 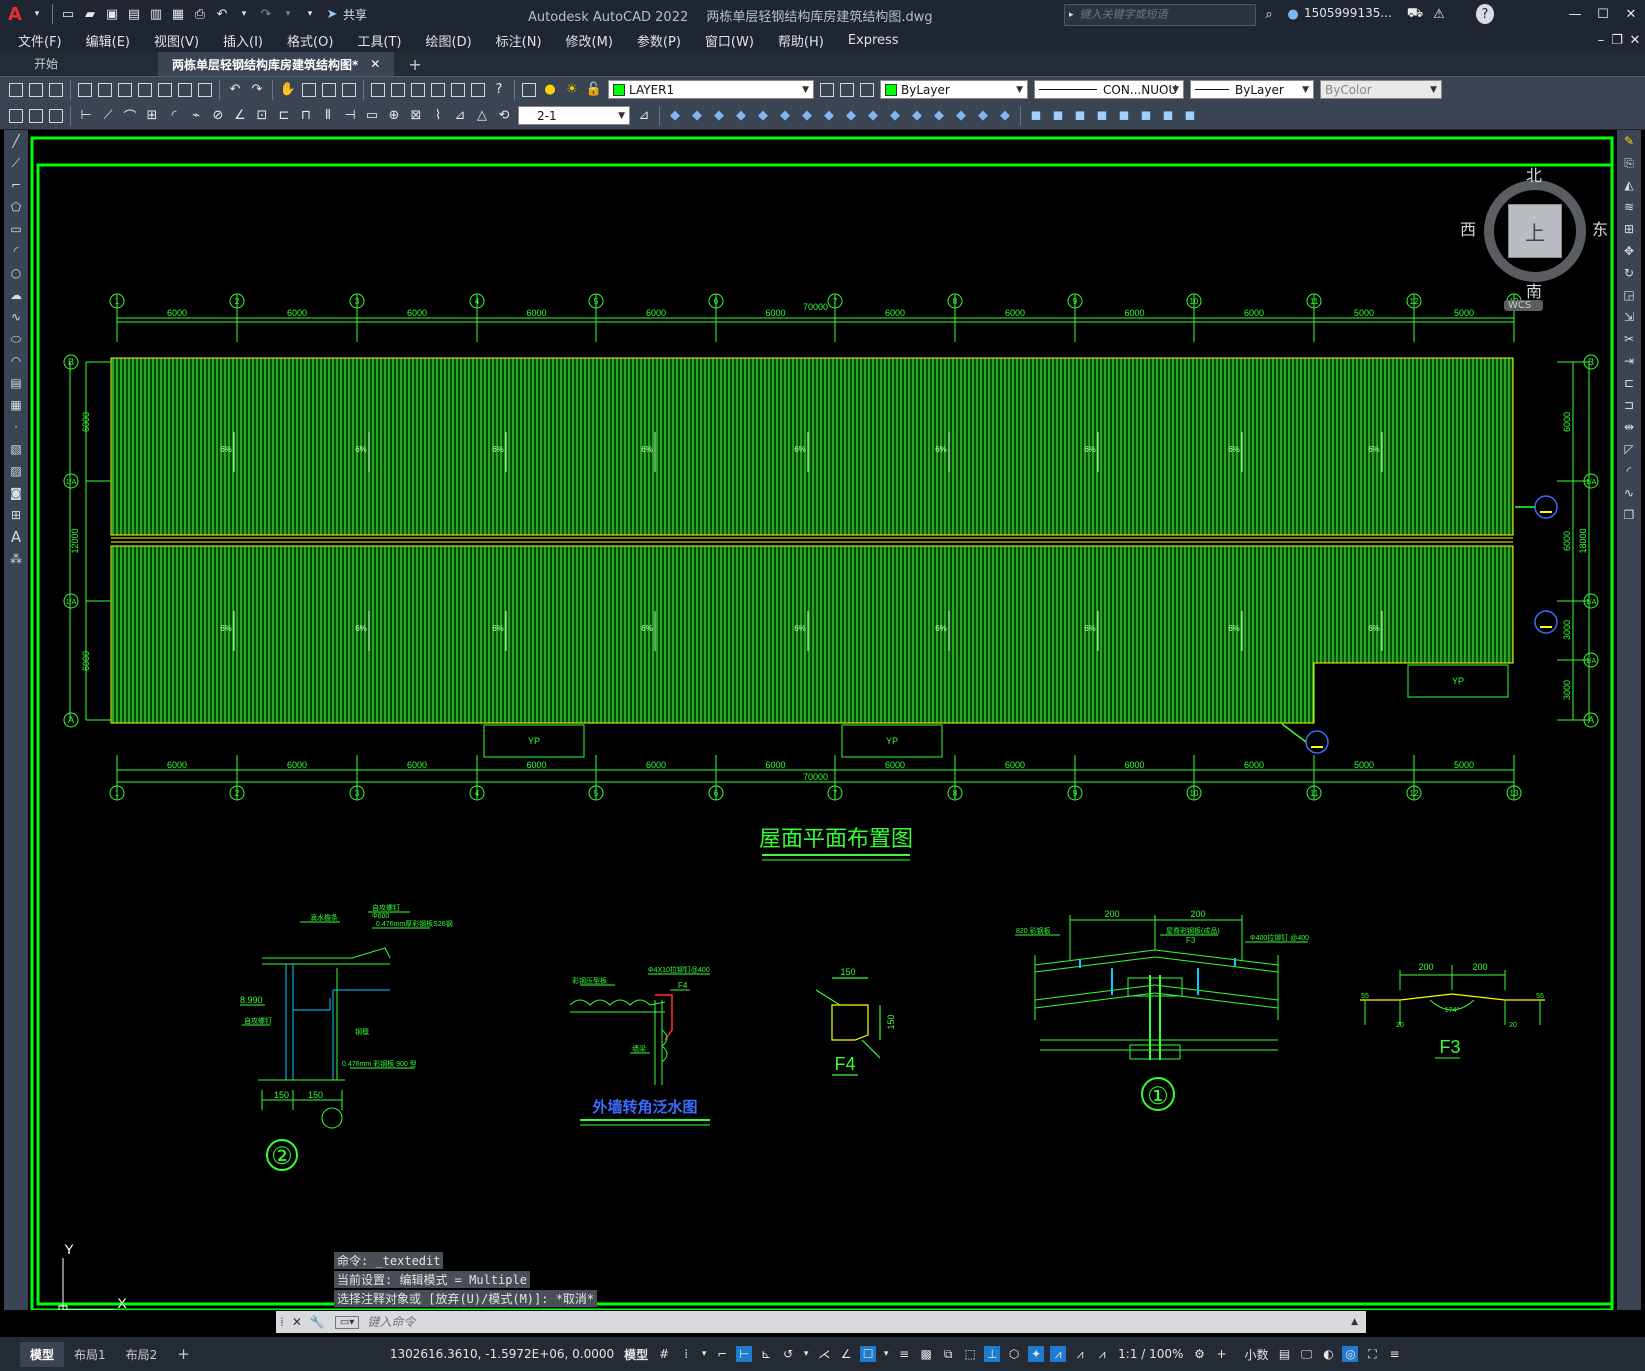 What do you see at coordinates (1394, 1354) in the screenshot?
I see `customization-icon: ≡` at bounding box center [1394, 1354].